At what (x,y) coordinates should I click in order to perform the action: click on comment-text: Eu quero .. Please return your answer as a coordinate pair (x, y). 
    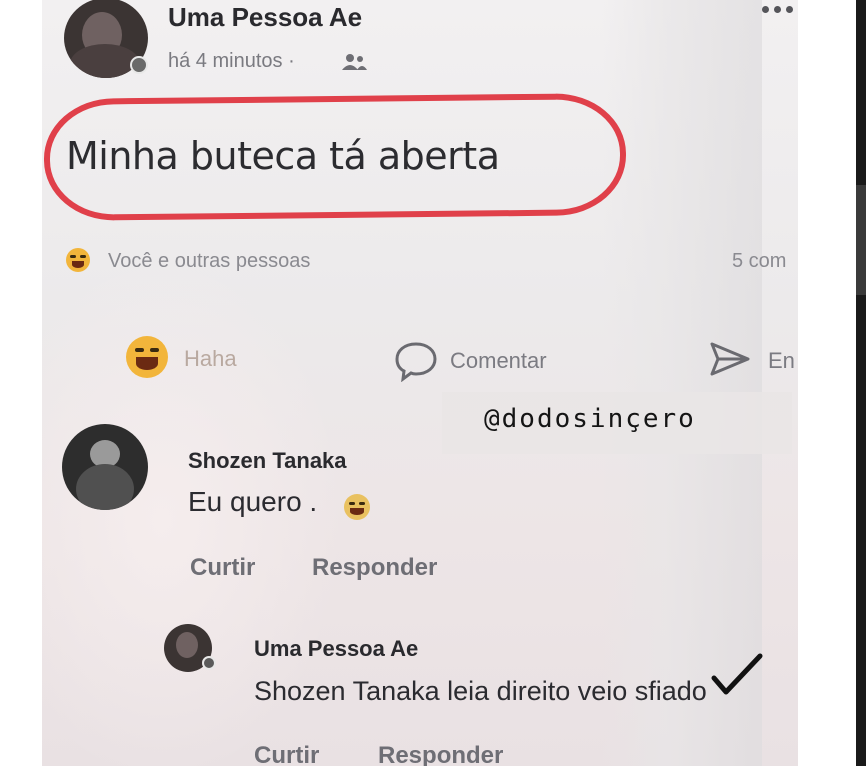
    Looking at the image, I should click on (253, 501).